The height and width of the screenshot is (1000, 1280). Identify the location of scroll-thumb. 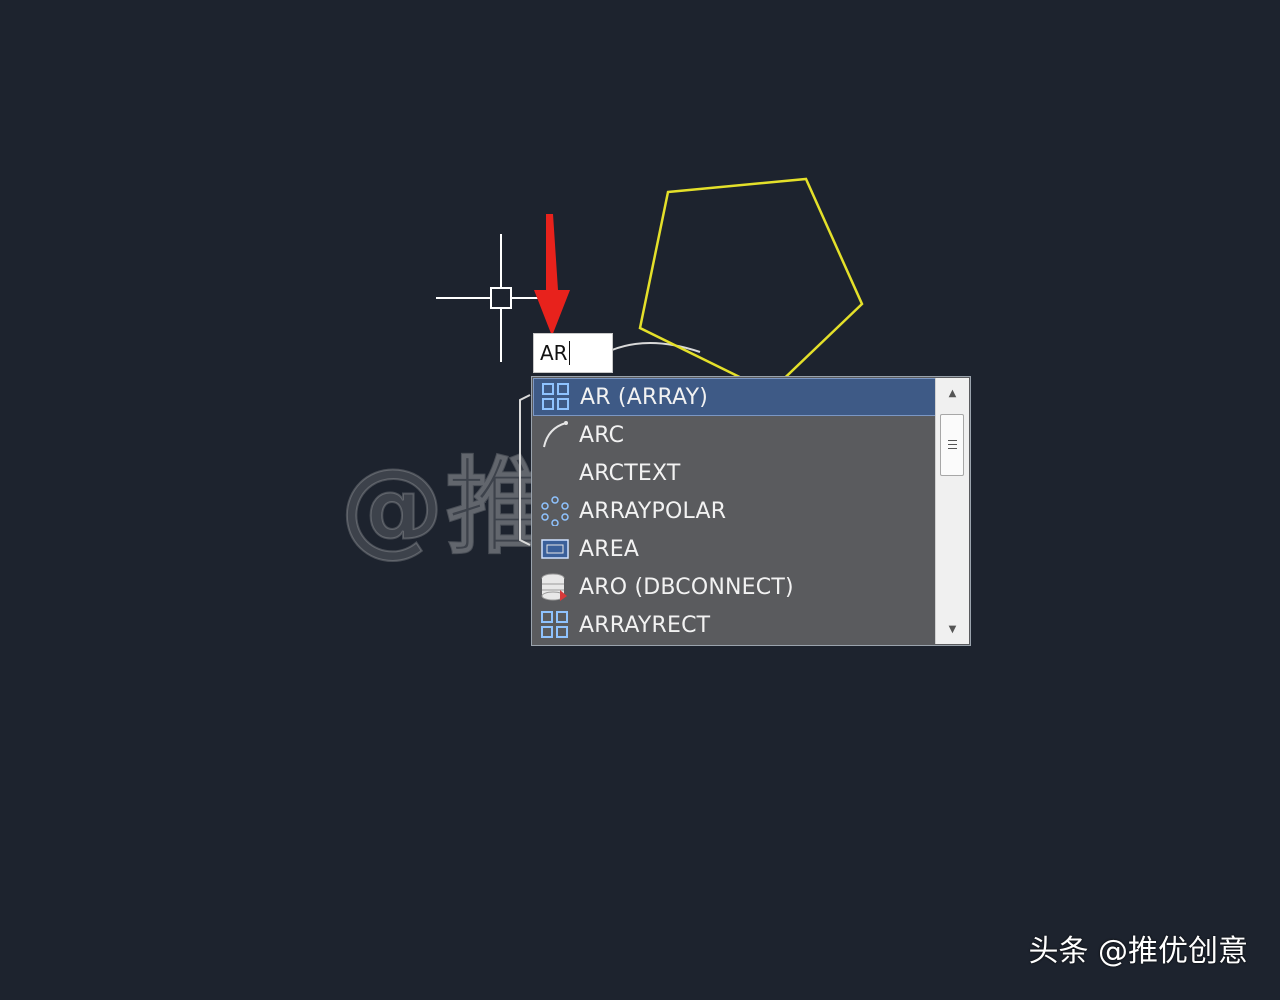
(952, 445).